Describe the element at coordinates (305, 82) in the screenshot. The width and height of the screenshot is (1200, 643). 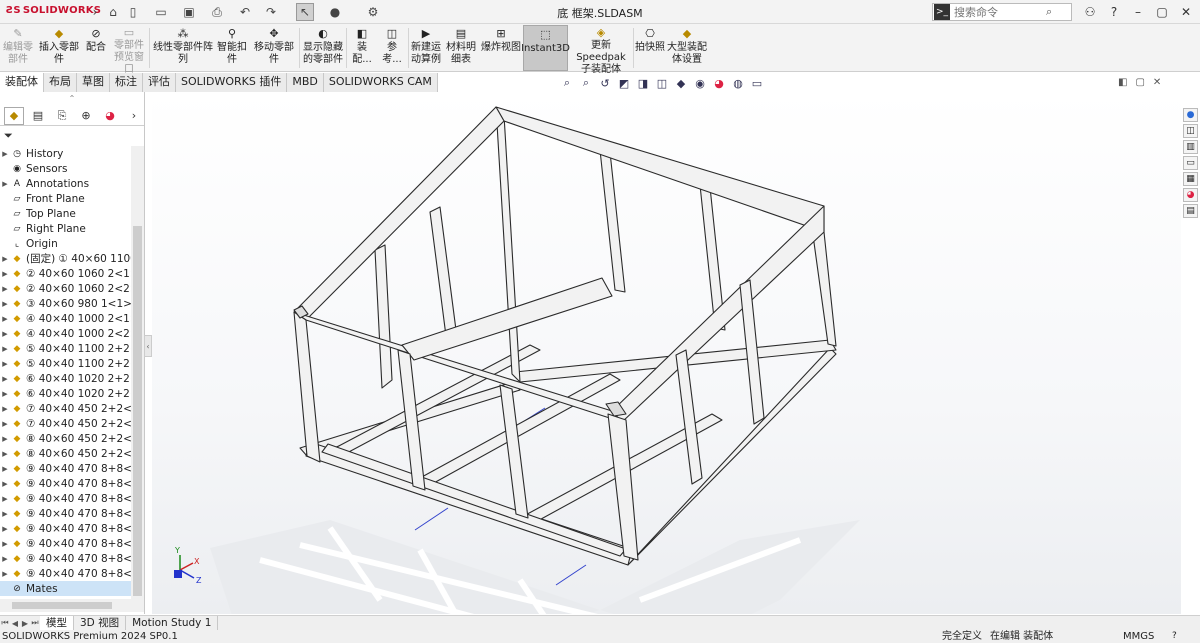
I see `tab-mbd: MBD` at that location.